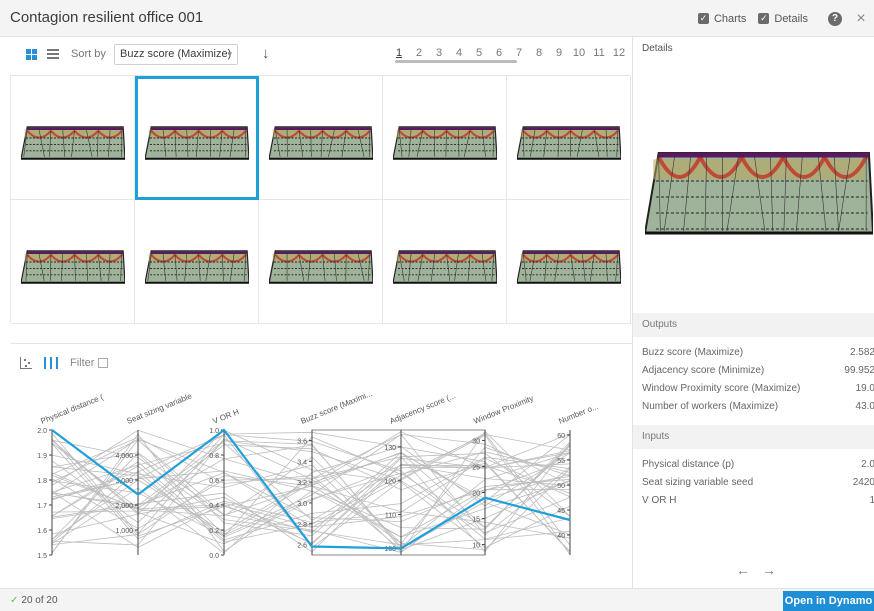  What do you see at coordinates (758, 370) in the screenshot?
I see `output-row: Adjacency score (Minimize) 99.952` at bounding box center [758, 370].